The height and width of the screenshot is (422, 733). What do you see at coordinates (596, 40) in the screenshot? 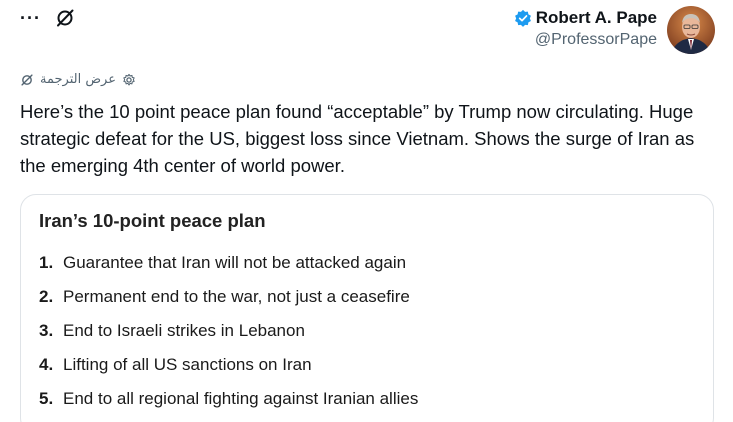
I see `author-handle: @ProfessorPape` at bounding box center [596, 40].